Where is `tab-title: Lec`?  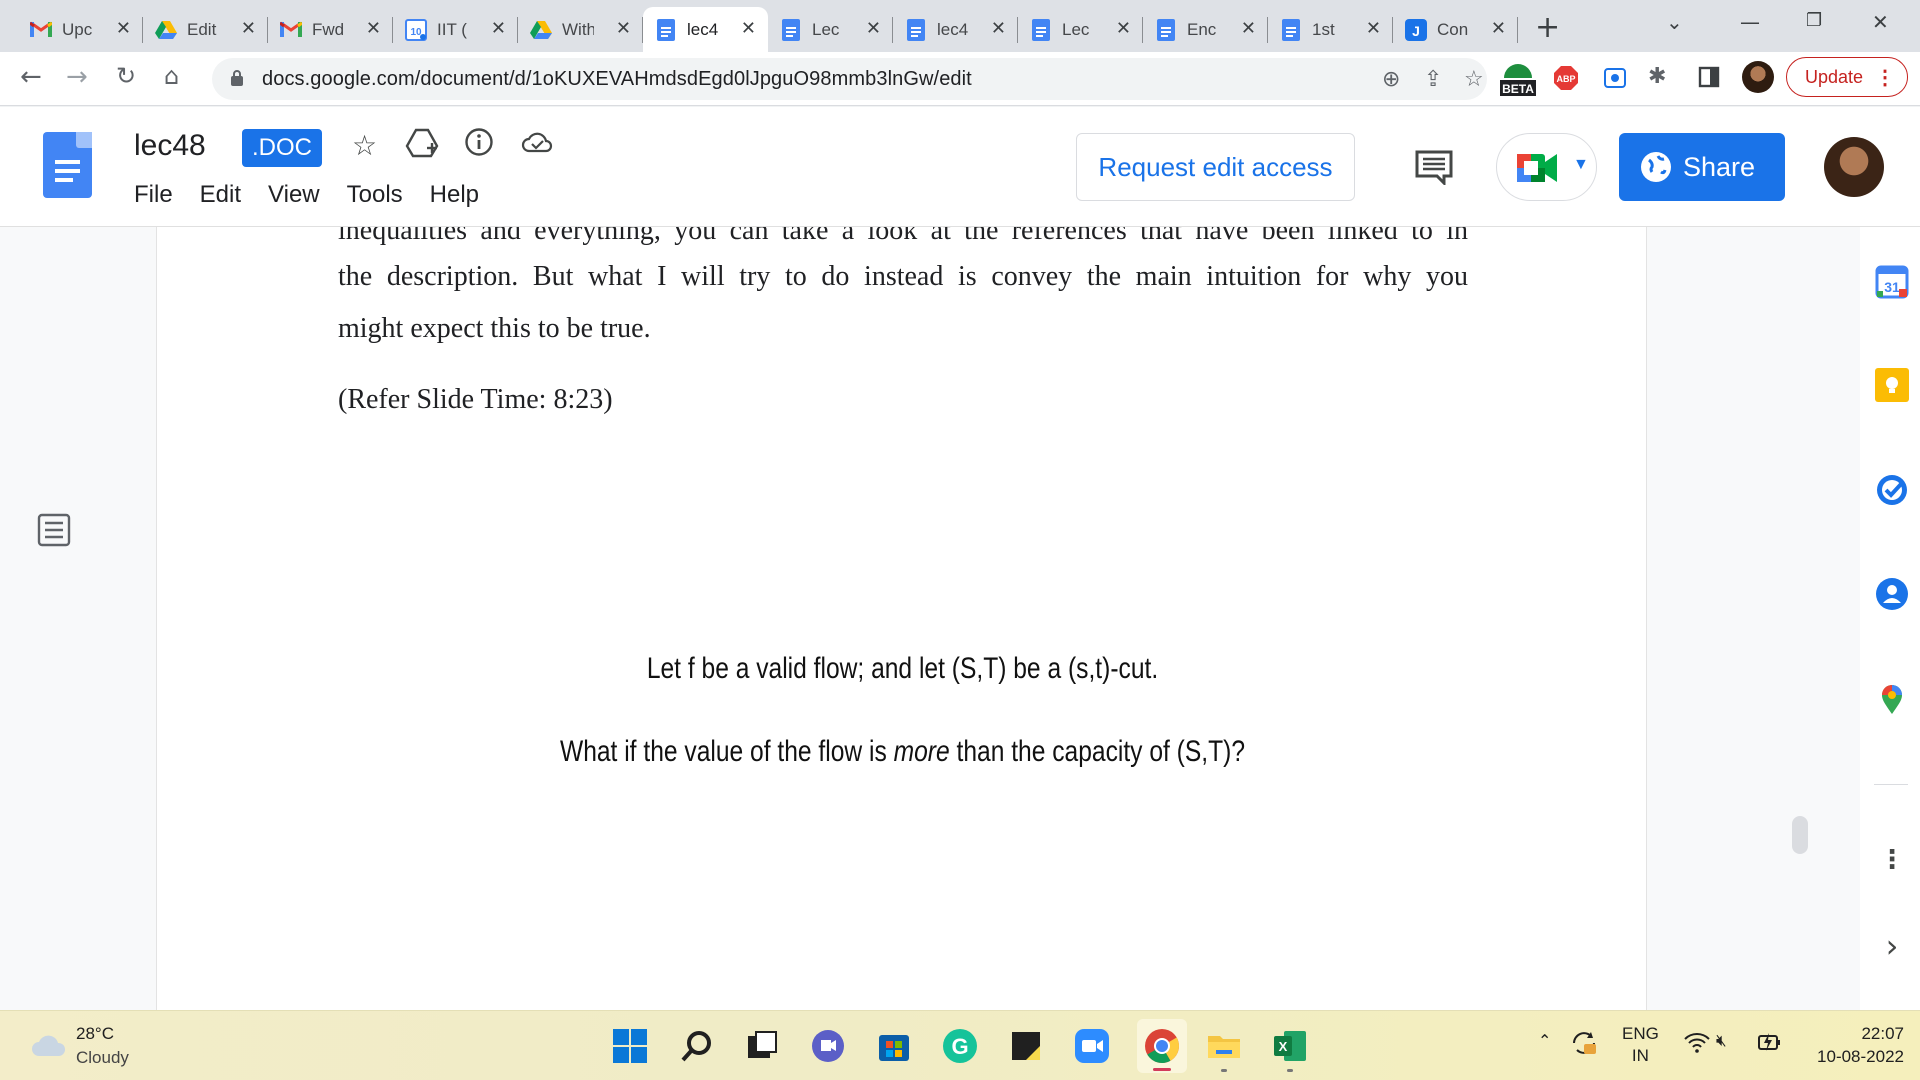
tab-title: Lec is located at coordinates (826, 29).